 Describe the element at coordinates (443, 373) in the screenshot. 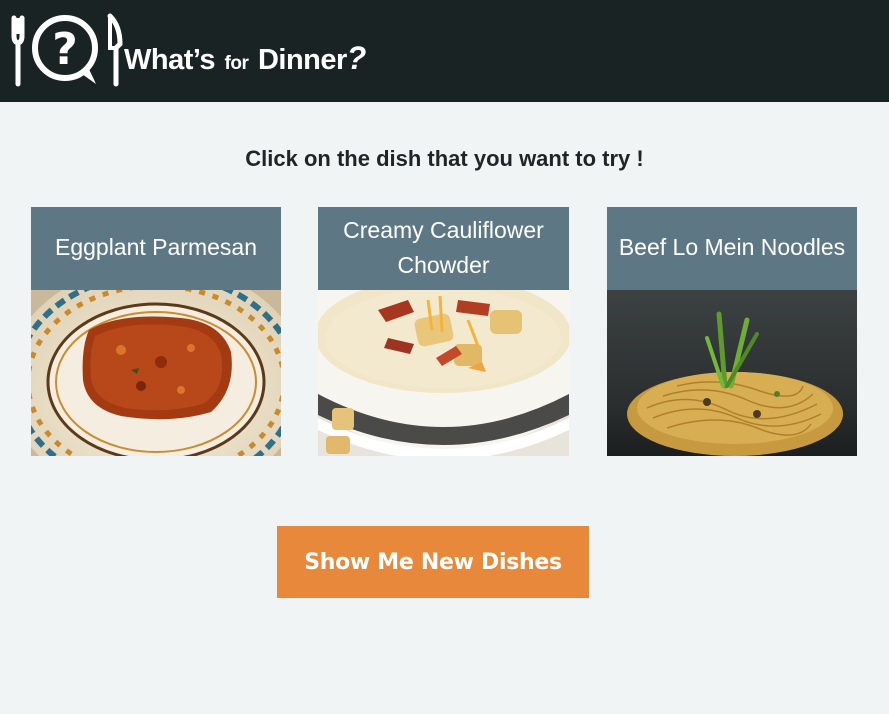

I see `cauliflower-chowder-image` at that location.